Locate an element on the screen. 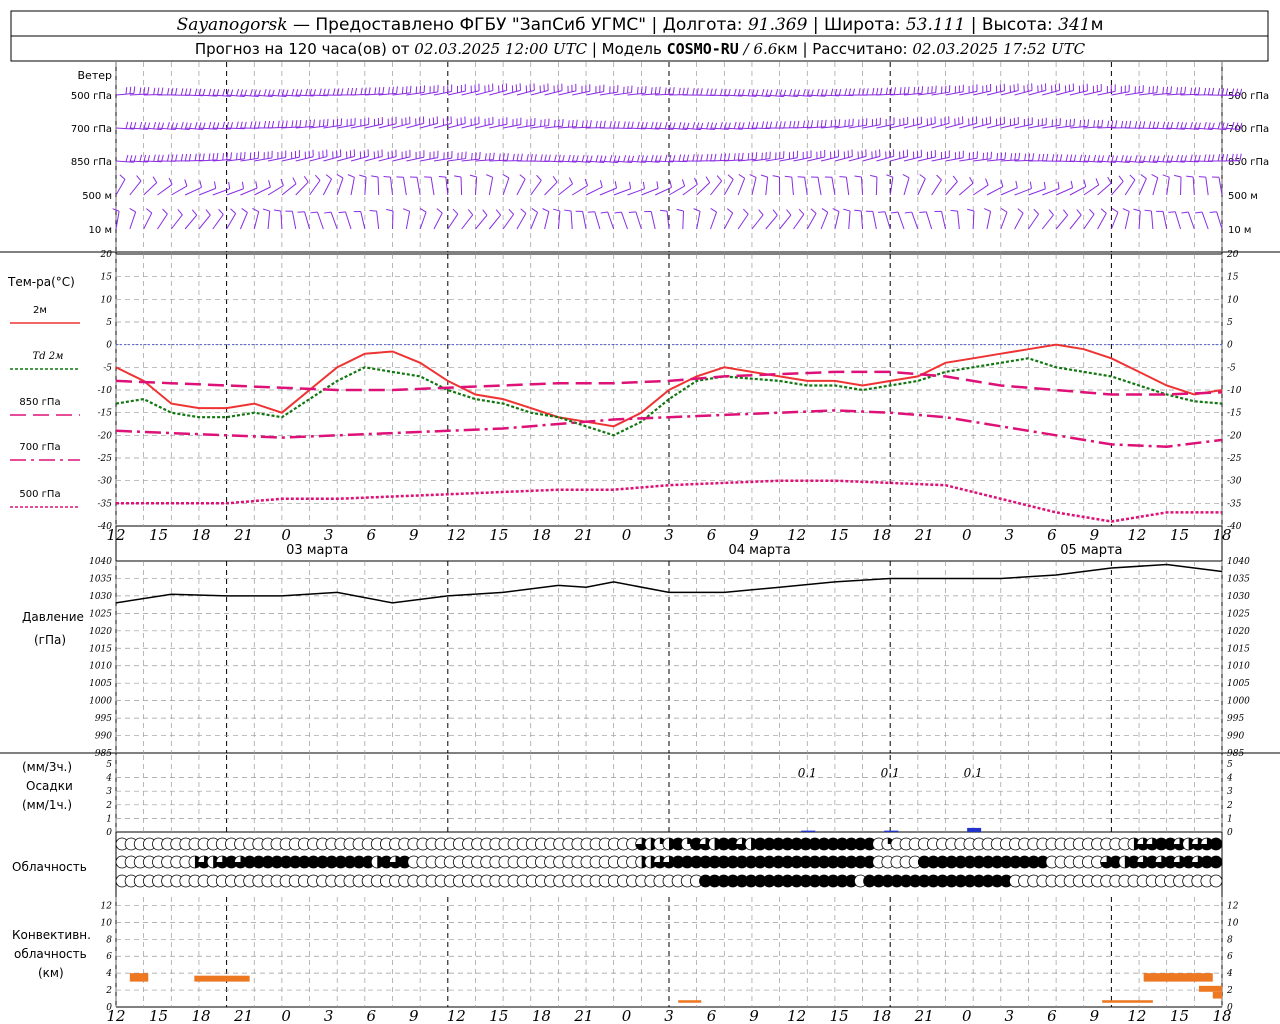 The image size is (1280, 1024). hour-label-bottom: 0 is located at coordinates (967, 1015).